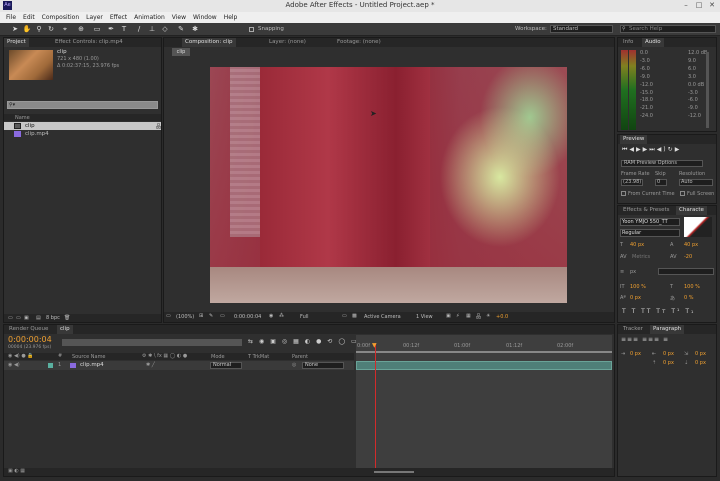 The width and height of the screenshot is (720, 481). What do you see at coordinates (698, 227) in the screenshot?
I see `color-swatch` at bounding box center [698, 227].